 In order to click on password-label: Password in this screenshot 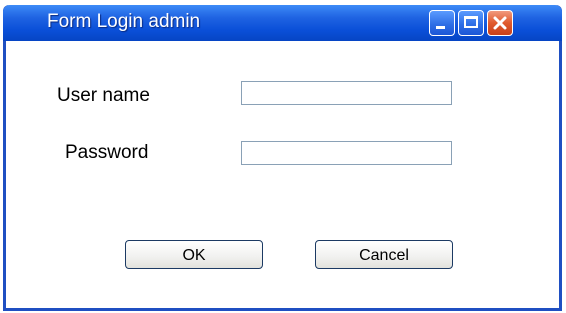, I will do `click(107, 152)`.